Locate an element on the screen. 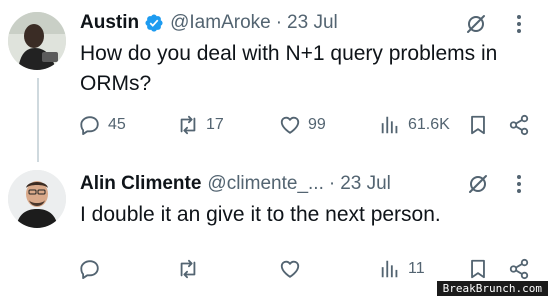 The height and width of the screenshot is (298, 550). view-count: 61.6K is located at coordinates (429, 124).